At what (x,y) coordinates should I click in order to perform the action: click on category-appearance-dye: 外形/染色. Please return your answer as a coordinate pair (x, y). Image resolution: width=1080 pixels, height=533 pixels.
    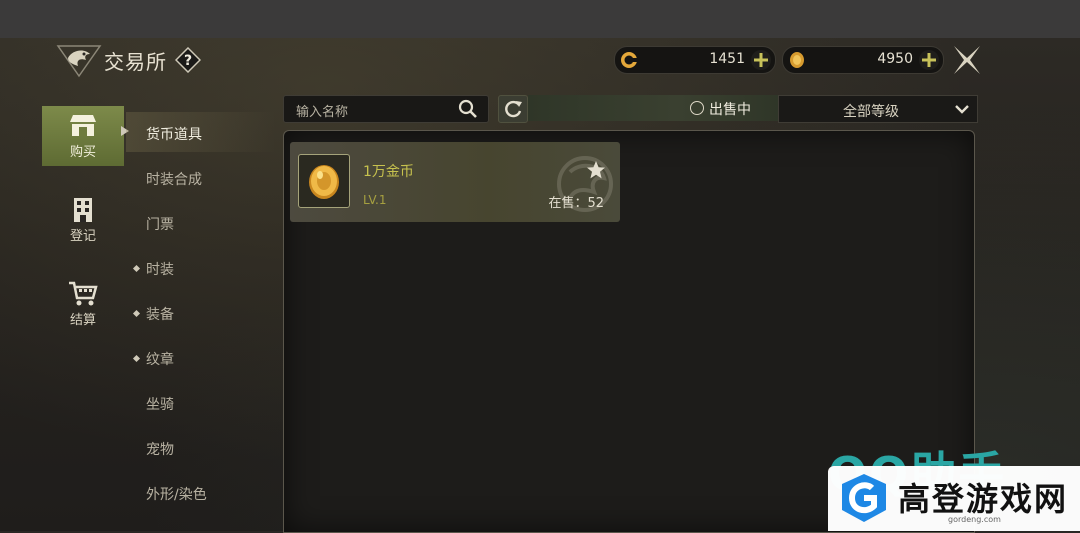
    Looking at the image, I should click on (201, 492).